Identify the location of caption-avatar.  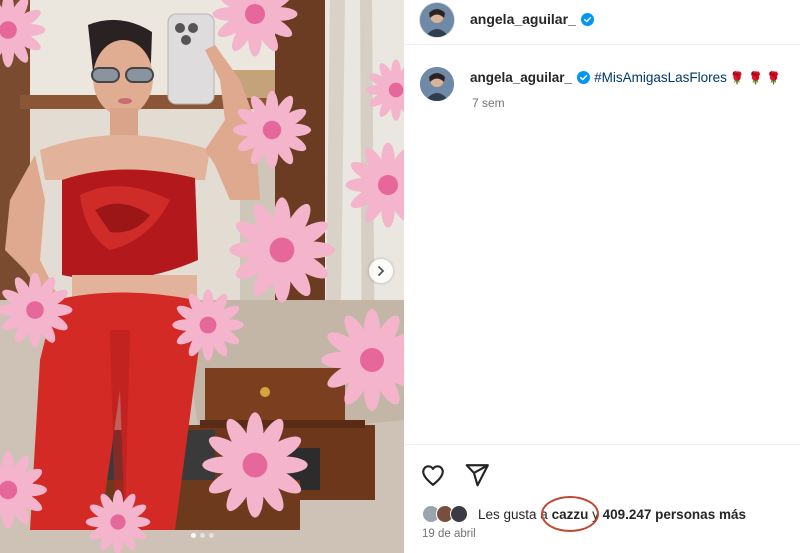
(437, 84).